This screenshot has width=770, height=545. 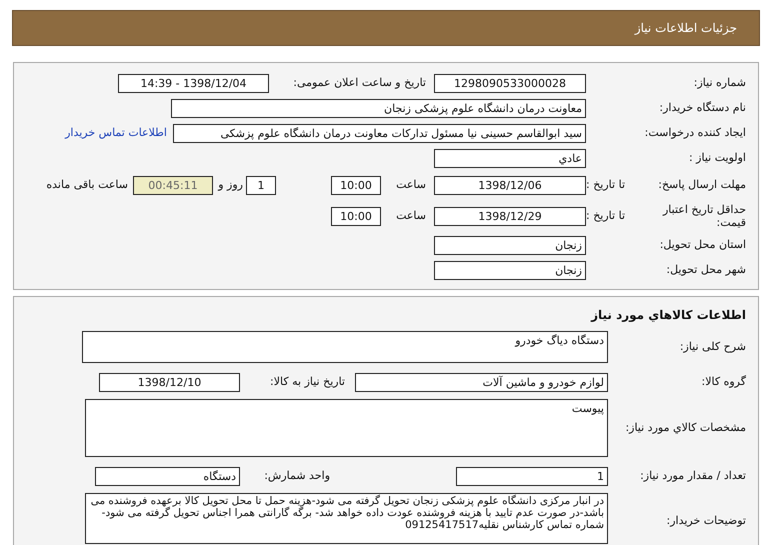 What do you see at coordinates (685, 28) in the screenshot?
I see `page-title: جزئیات اطلاعات نیاز` at bounding box center [685, 28].